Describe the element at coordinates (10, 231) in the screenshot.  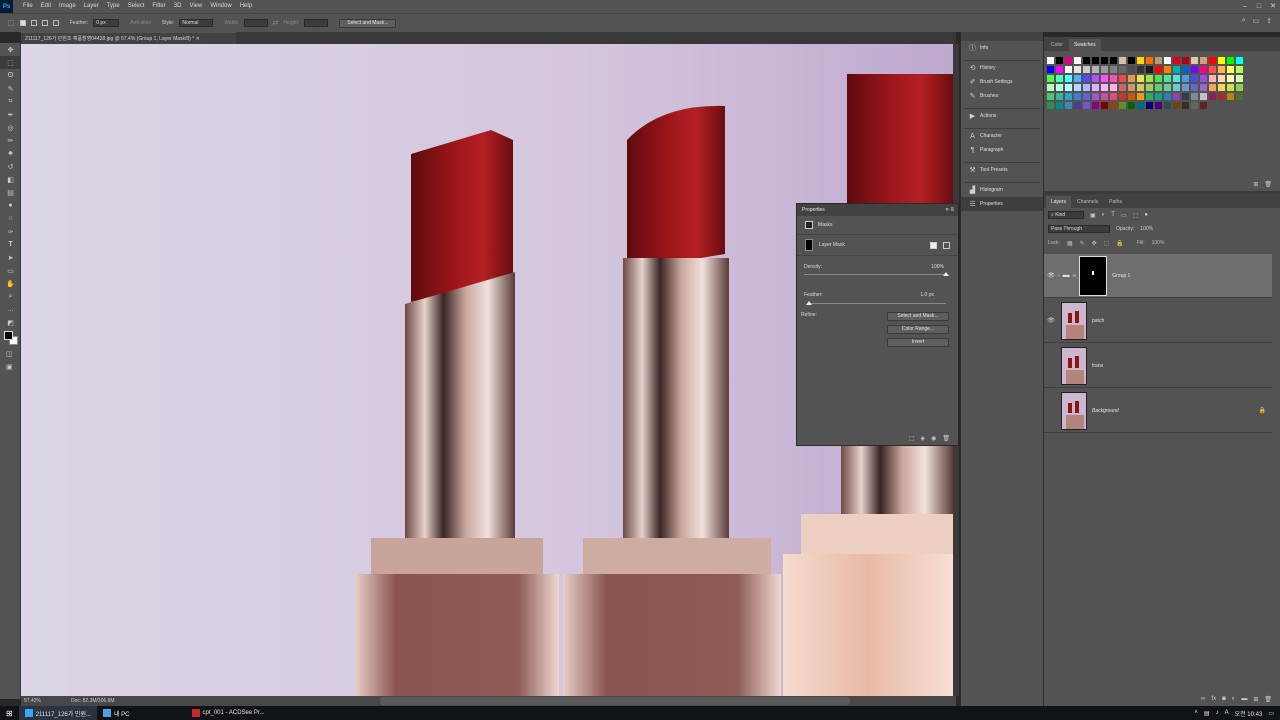
I see `pen-tool-icon: ✑` at that location.